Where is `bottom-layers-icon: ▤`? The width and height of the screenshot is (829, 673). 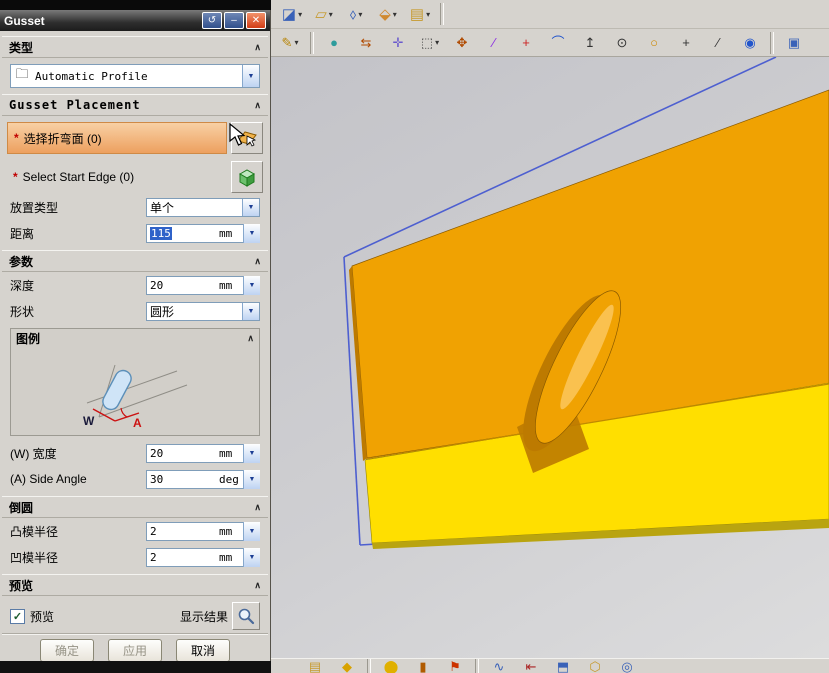 bottom-layers-icon: ▤ is located at coordinates (315, 666).